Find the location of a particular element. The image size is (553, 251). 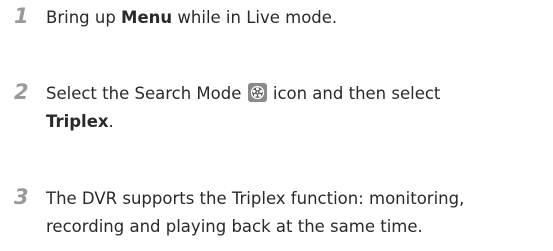

step-number: 3 is located at coordinates (21, 197).